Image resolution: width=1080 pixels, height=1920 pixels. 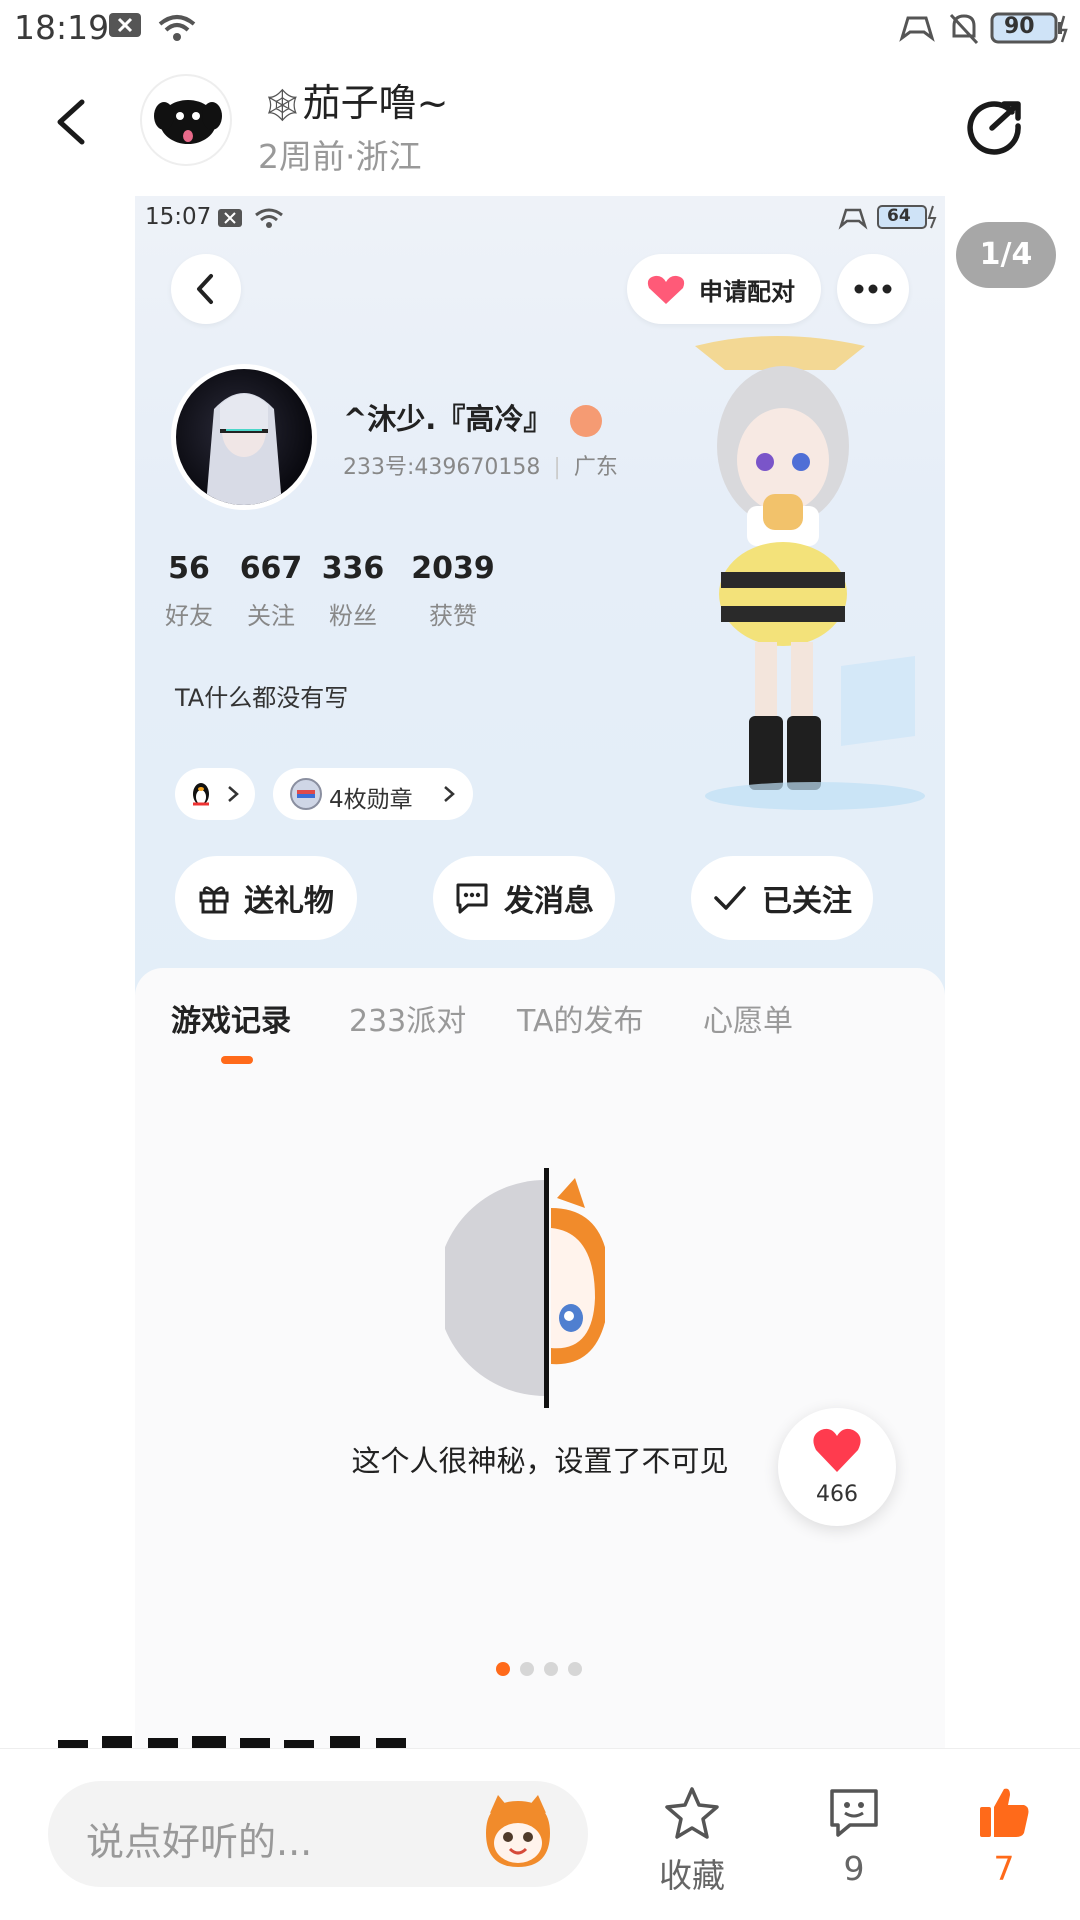 What do you see at coordinates (525, 1288) in the screenshot?
I see `peeking-mascot-icon` at bounding box center [525, 1288].